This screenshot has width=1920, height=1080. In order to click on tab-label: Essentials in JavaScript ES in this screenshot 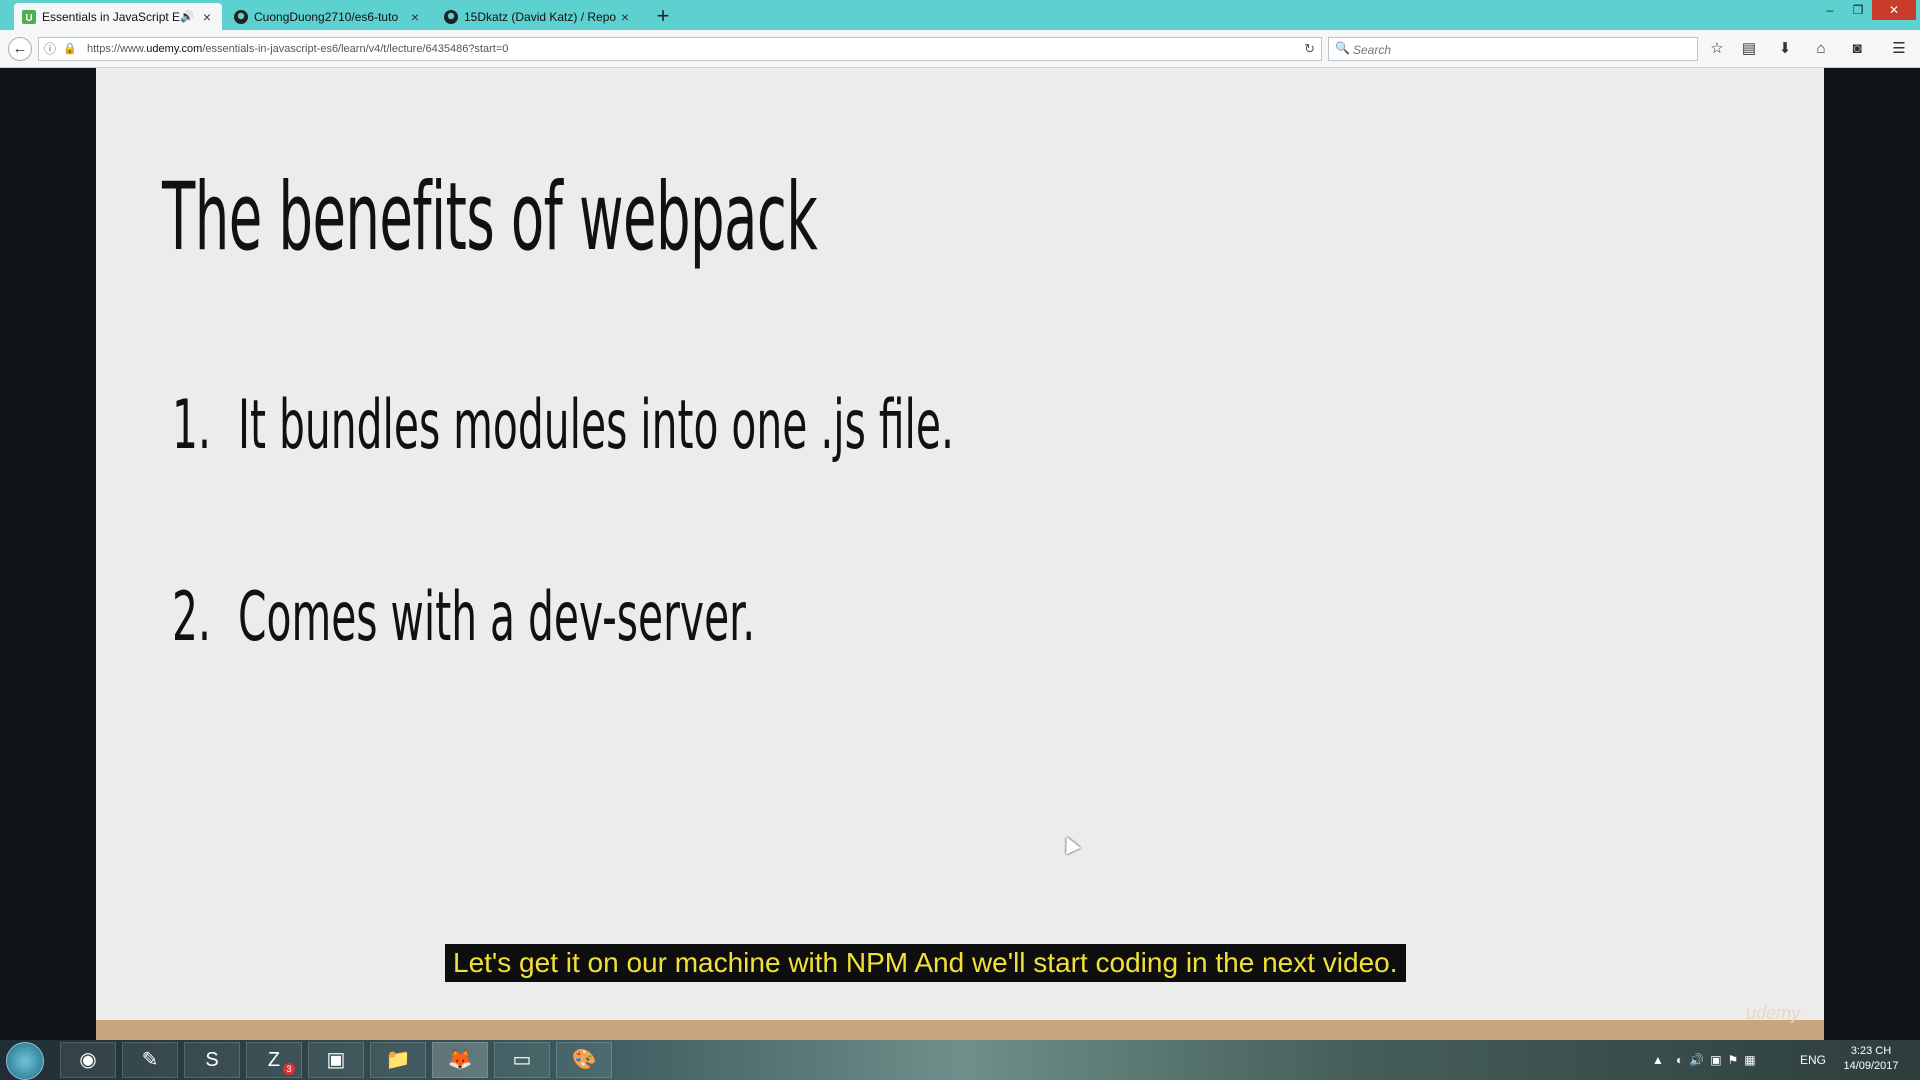, I will do `click(111, 16)`.